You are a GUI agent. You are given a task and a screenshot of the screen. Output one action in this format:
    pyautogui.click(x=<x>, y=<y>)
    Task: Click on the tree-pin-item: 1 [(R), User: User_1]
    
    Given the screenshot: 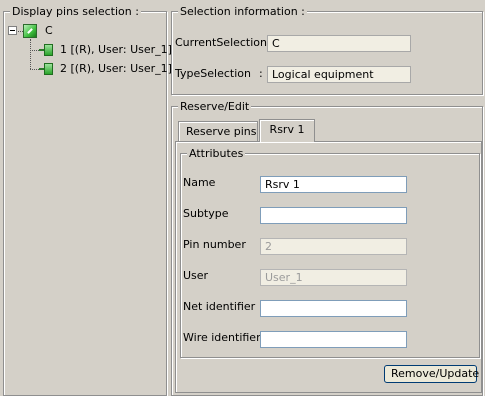 What is the action you would take?
    pyautogui.click(x=116, y=50)
    